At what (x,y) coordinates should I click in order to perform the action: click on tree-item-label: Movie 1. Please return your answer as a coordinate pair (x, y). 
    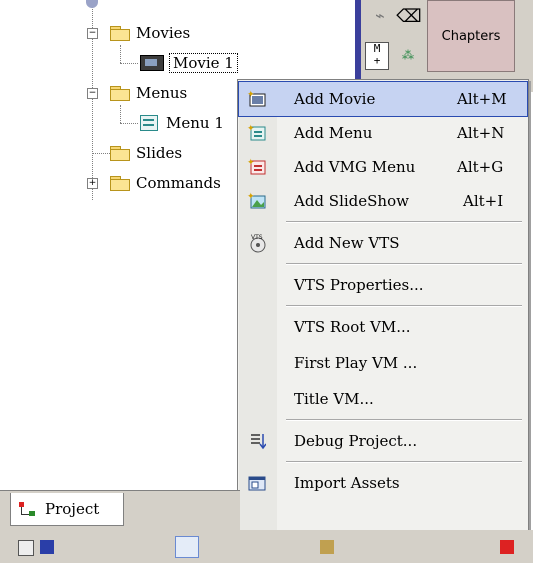
    Looking at the image, I should click on (203, 63).